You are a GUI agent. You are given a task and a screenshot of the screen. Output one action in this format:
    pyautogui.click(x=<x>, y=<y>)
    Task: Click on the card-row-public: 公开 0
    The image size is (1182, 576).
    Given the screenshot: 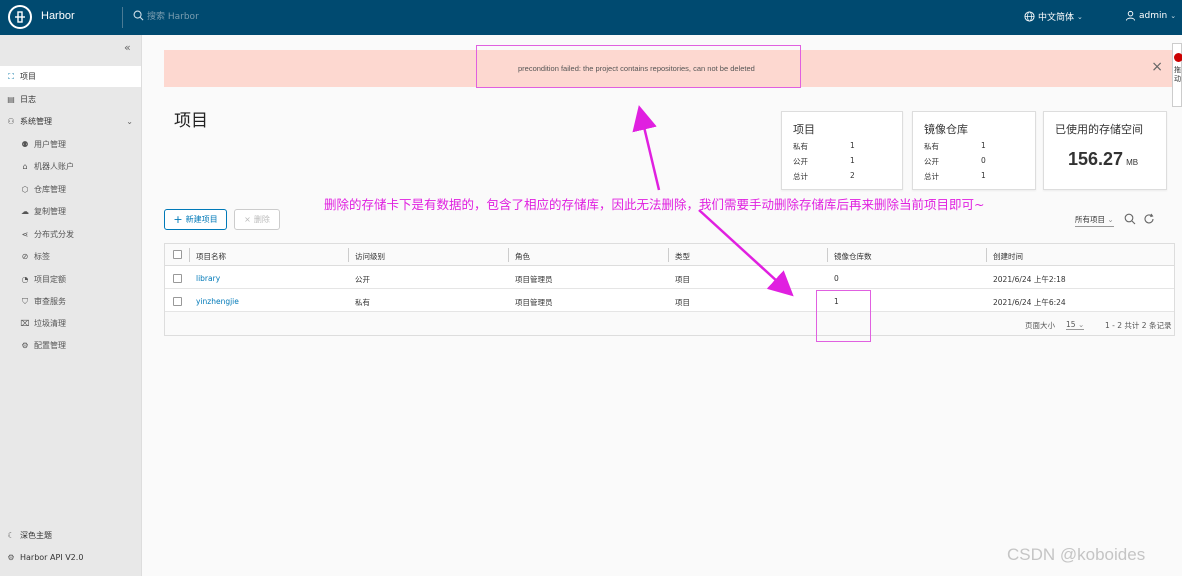 What is the action you would take?
    pyautogui.click(x=955, y=161)
    